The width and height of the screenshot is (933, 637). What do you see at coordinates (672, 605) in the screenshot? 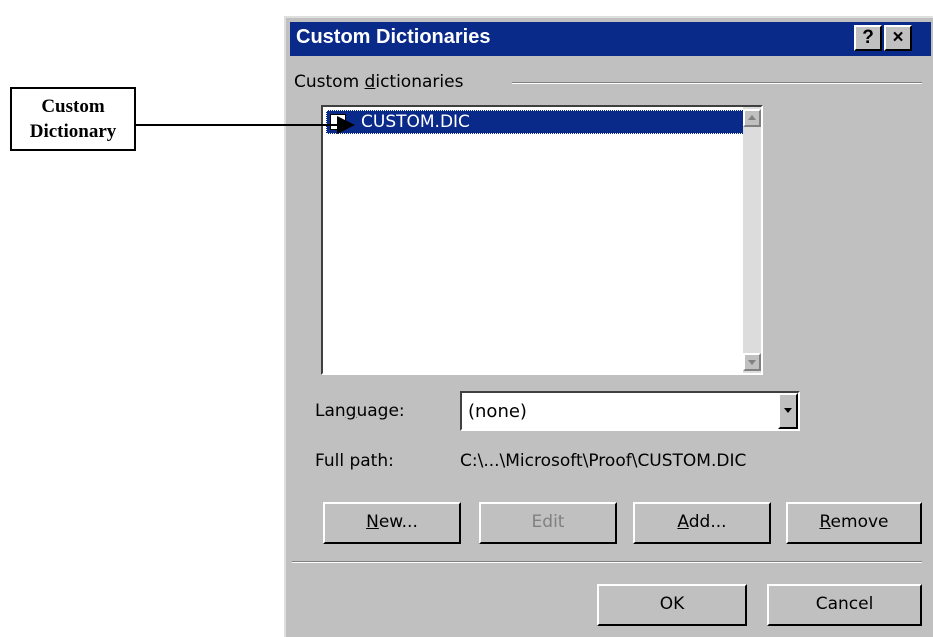
I see `ok-button: OK` at bounding box center [672, 605].